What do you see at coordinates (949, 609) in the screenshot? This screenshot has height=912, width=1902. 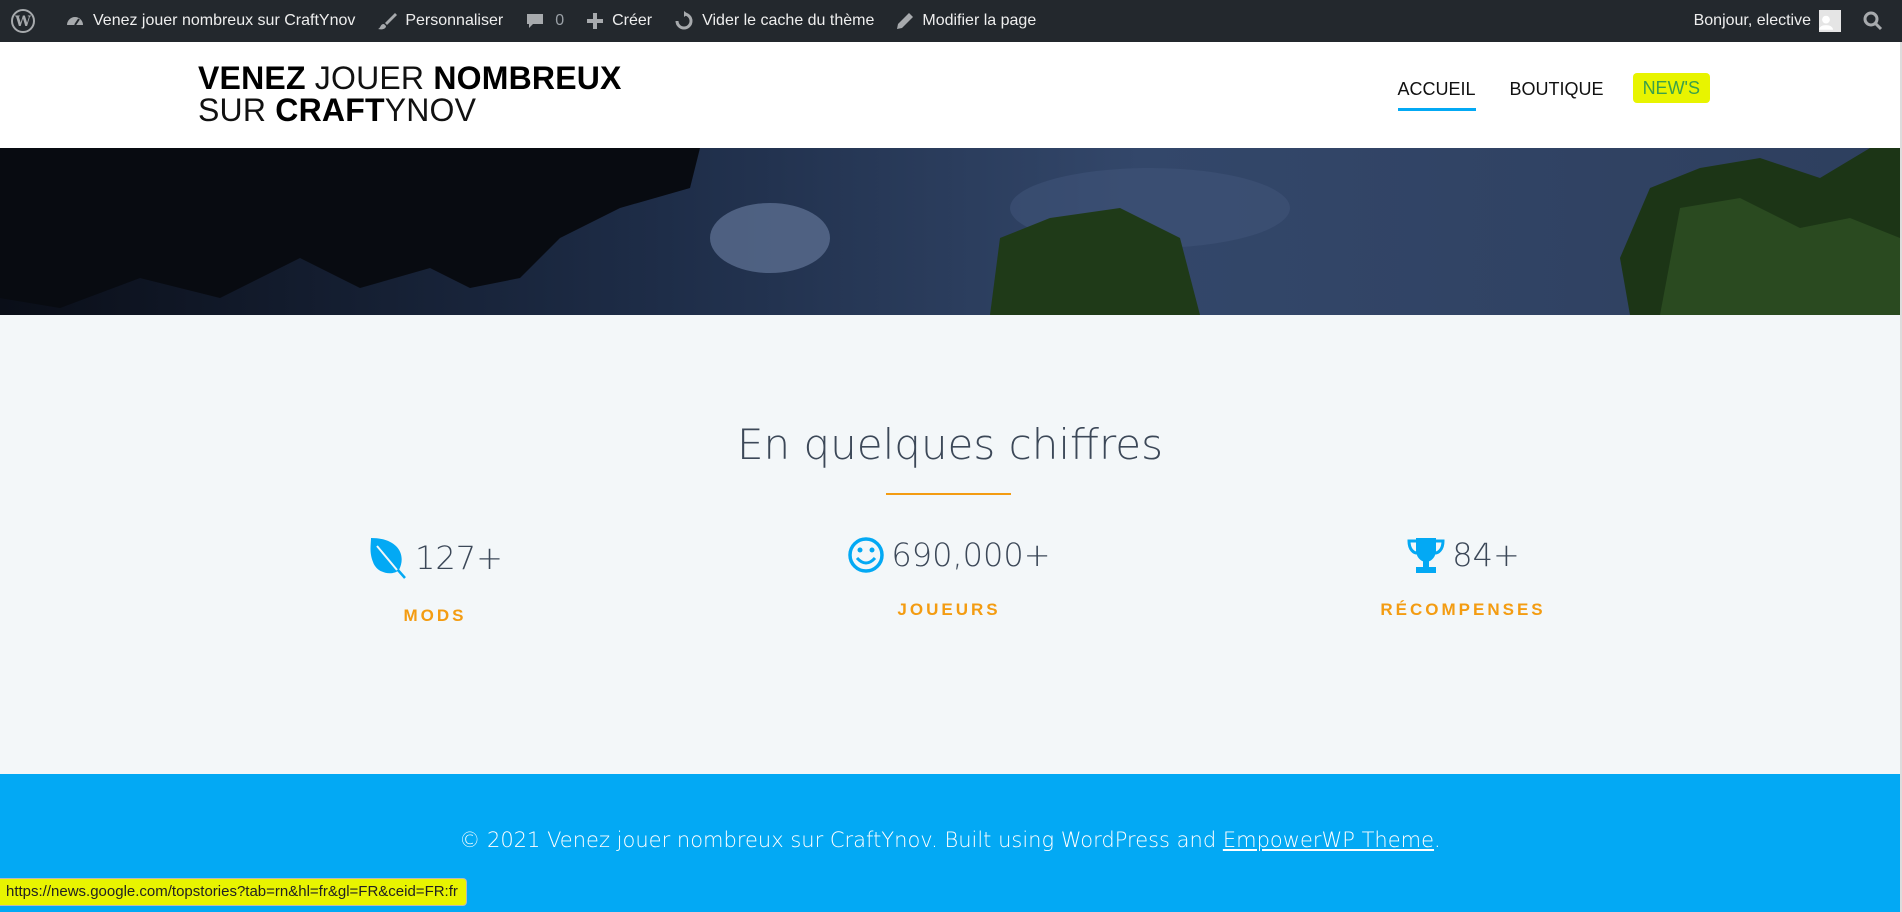 I see `counter-joueurs-label: JOUEURS` at bounding box center [949, 609].